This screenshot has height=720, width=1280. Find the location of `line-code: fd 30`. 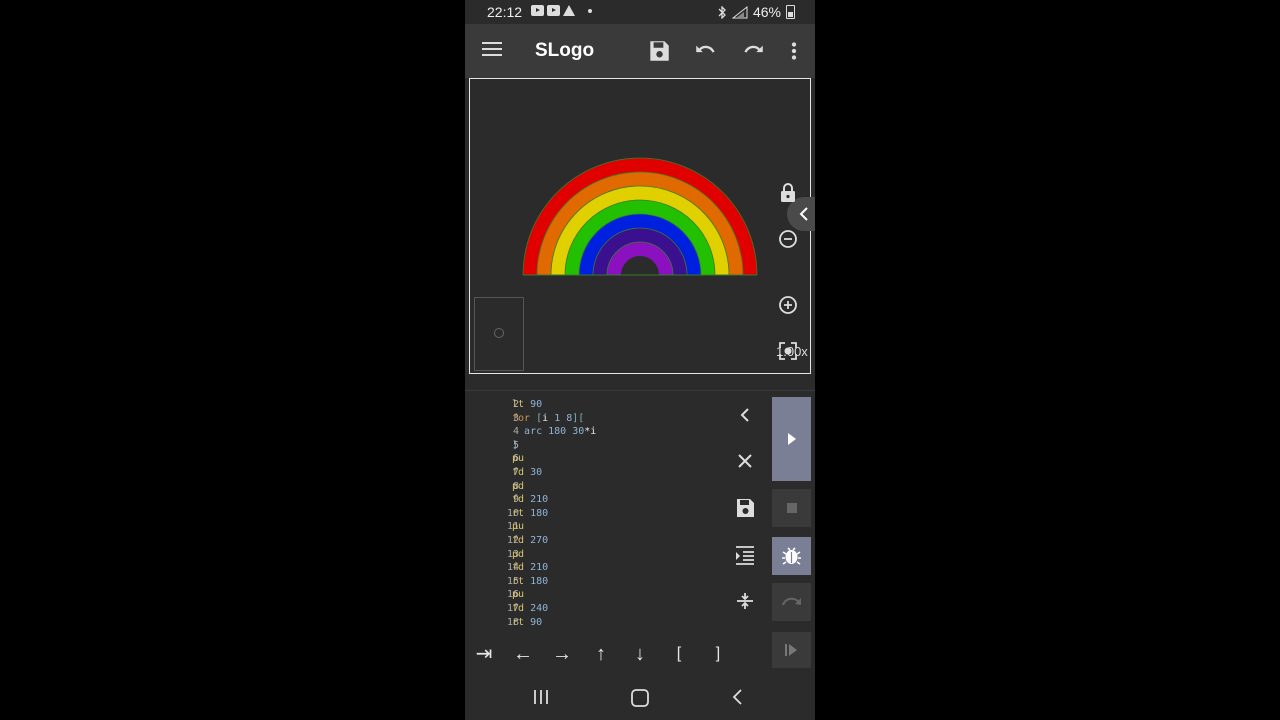

line-code: fd 30 is located at coordinates (527, 472).